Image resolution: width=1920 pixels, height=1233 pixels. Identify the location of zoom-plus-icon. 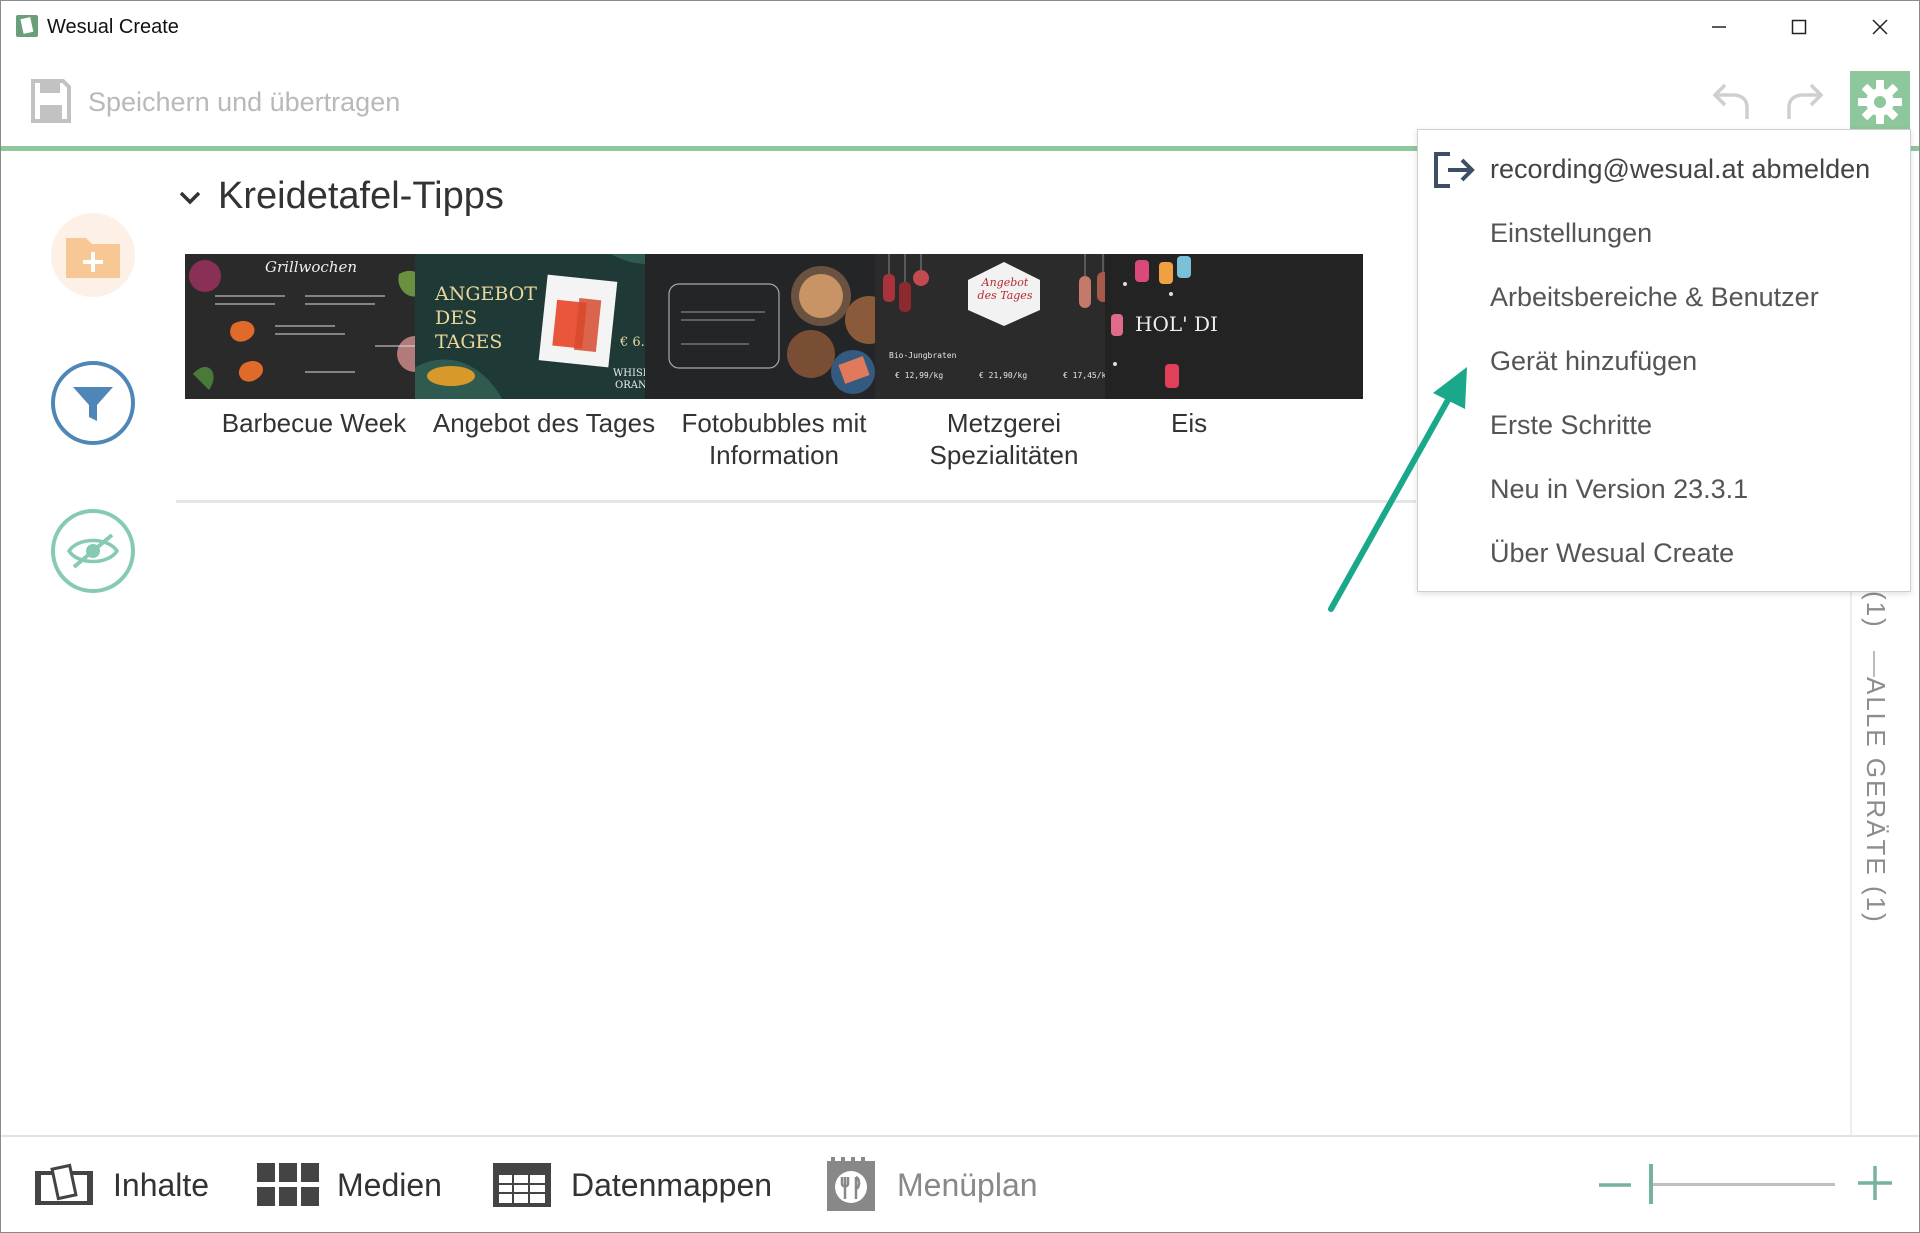
(1875, 1183).